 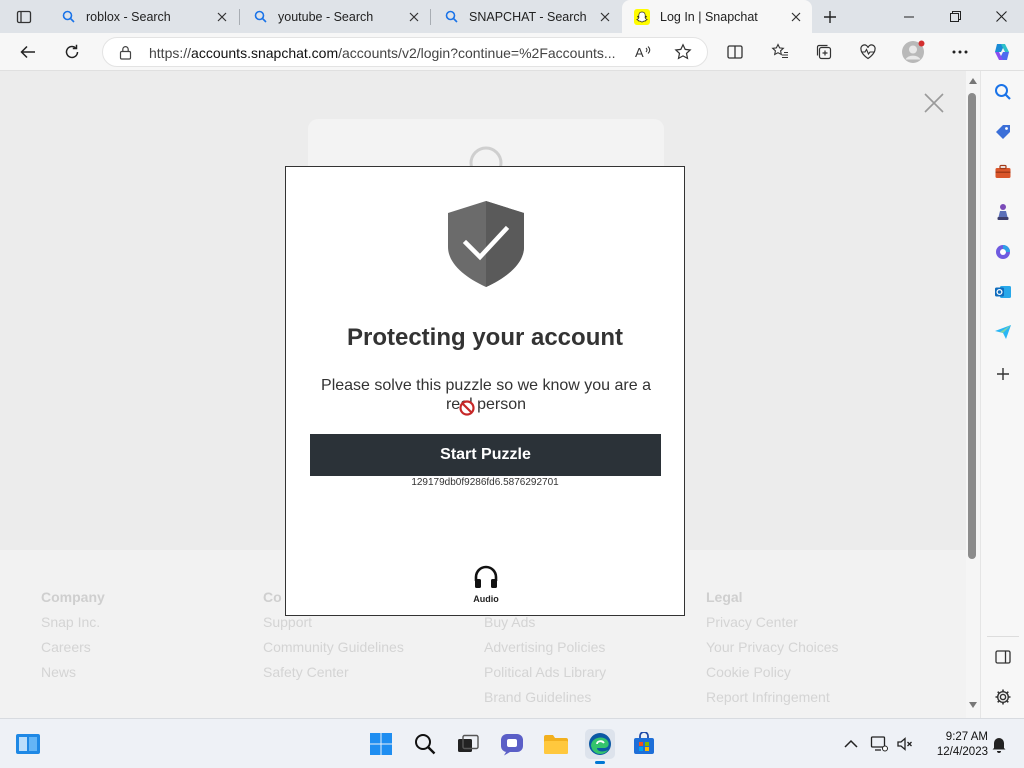 I want to click on sidebar-settings, so click(x=1003, y=697).